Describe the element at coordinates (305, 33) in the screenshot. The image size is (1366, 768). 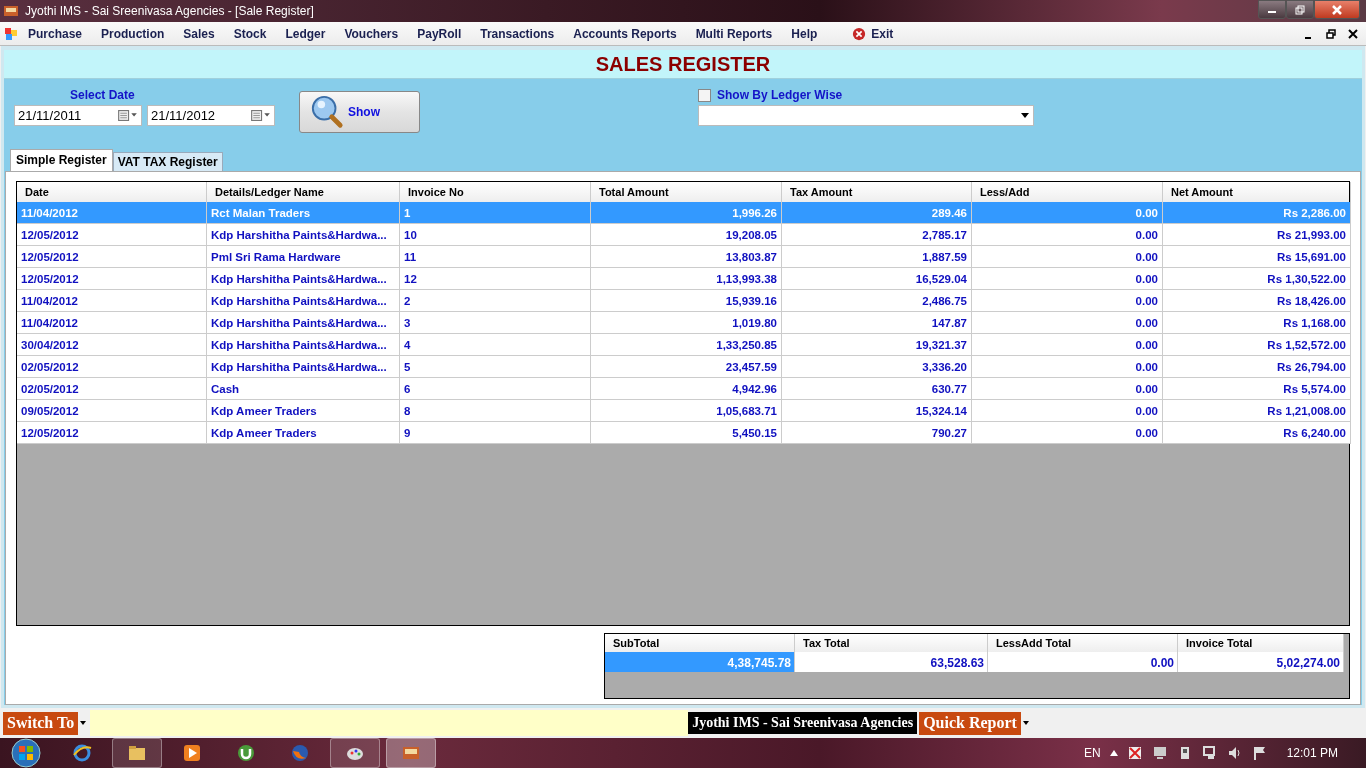
I see `menu-item: Ledger` at that location.